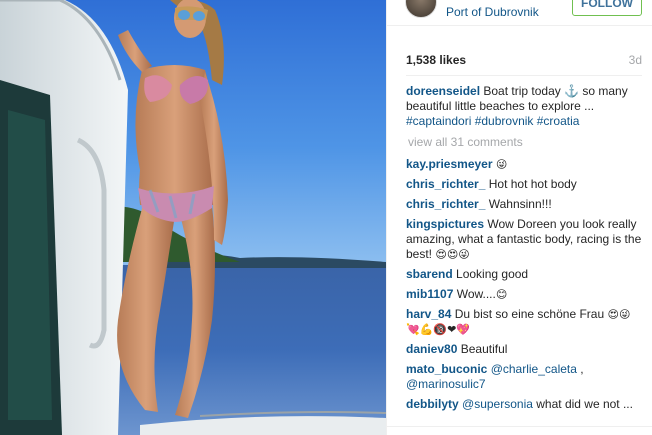  I want to click on list-item: chris_richter_ Wahnsinn!!!, so click(524, 204).